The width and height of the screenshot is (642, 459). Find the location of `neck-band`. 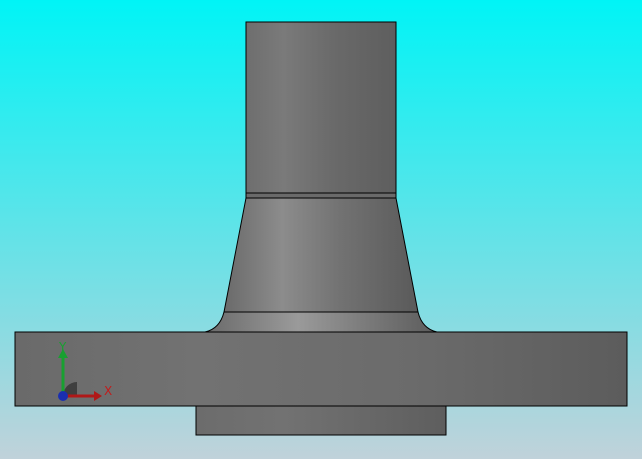

neck-band is located at coordinates (321, 195).